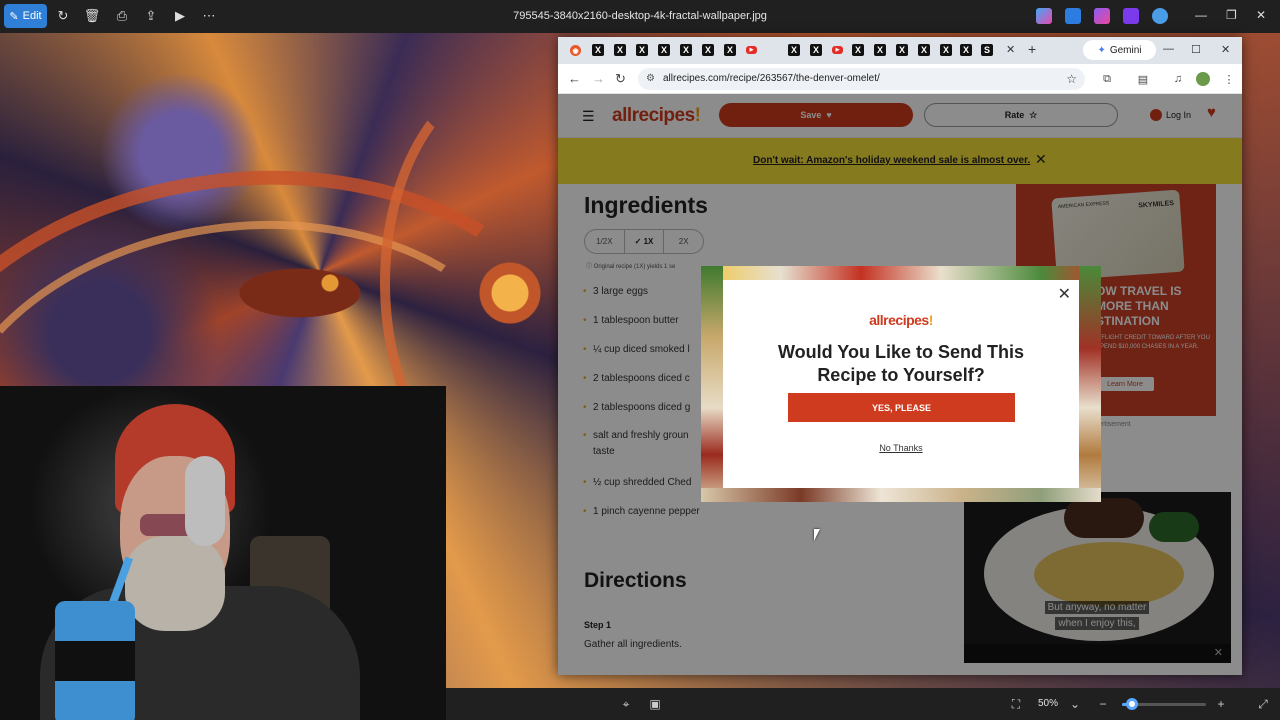  Describe the element at coordinates (1160, 16) in the screenshot. I see `onedrive-icon` at that location.